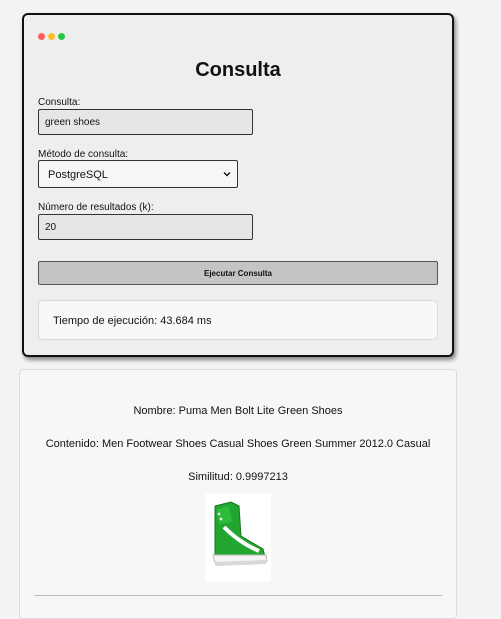 The height and width of the screenshot is (619, 501). Describe the element at coordinates (61, 36) in the screenshot. I see `maximize-dot-icon` at that location.